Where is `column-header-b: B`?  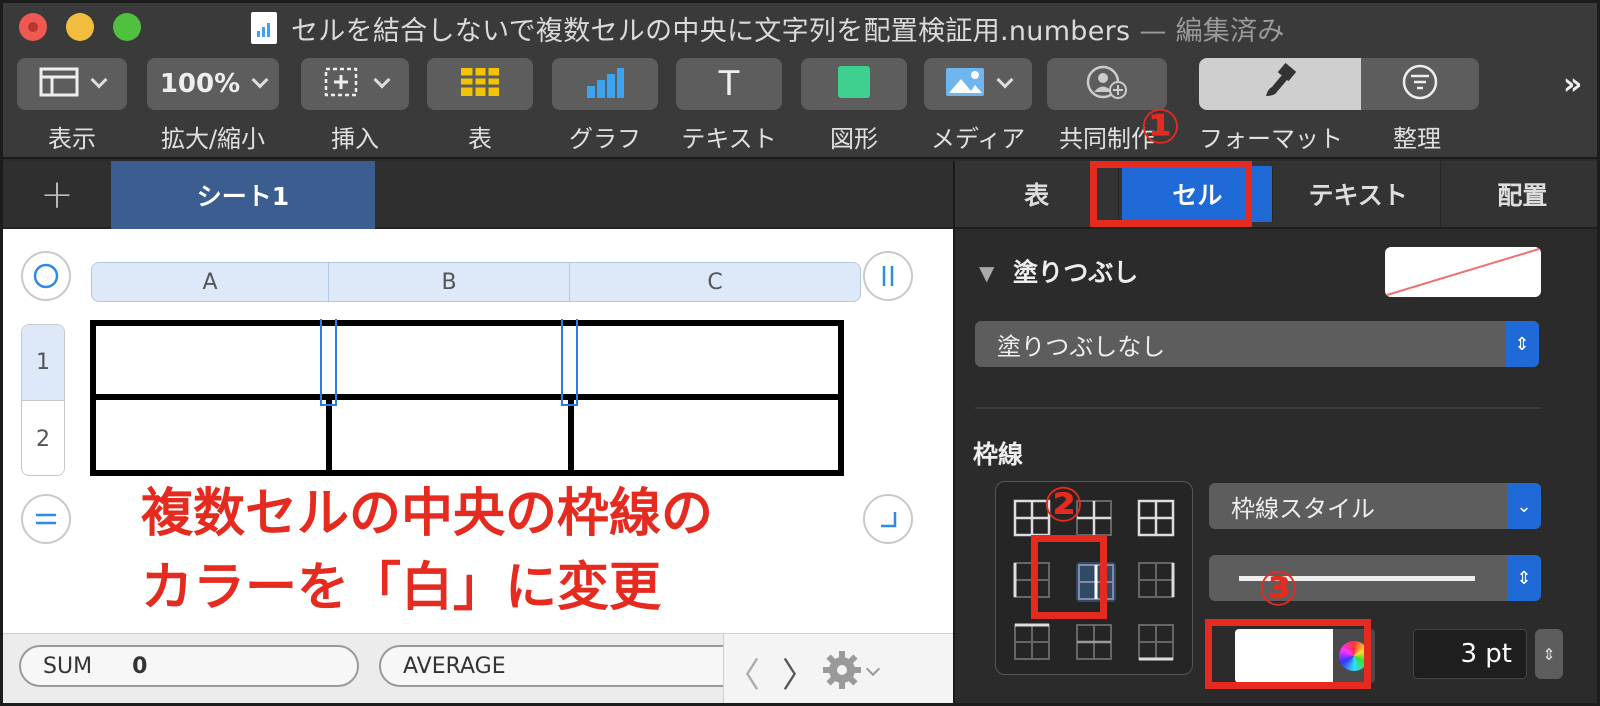 column-header-b: B is located at coordinates (449, 282).